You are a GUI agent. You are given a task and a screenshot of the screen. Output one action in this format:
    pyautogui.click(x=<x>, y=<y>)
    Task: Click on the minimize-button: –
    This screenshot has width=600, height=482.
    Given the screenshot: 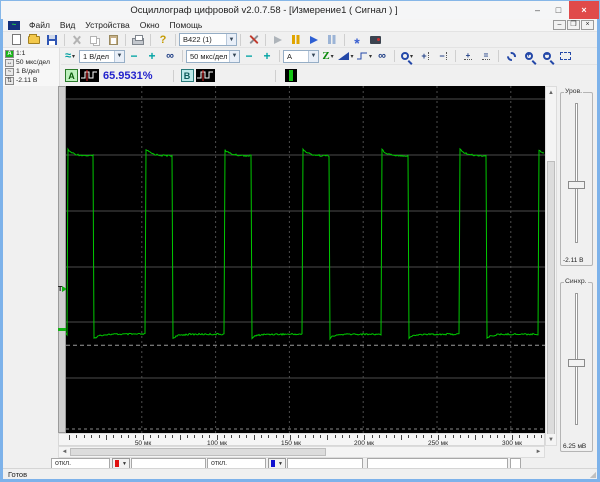 What is the action you would take?
    pyautogui.click(x=537, y=10)
    